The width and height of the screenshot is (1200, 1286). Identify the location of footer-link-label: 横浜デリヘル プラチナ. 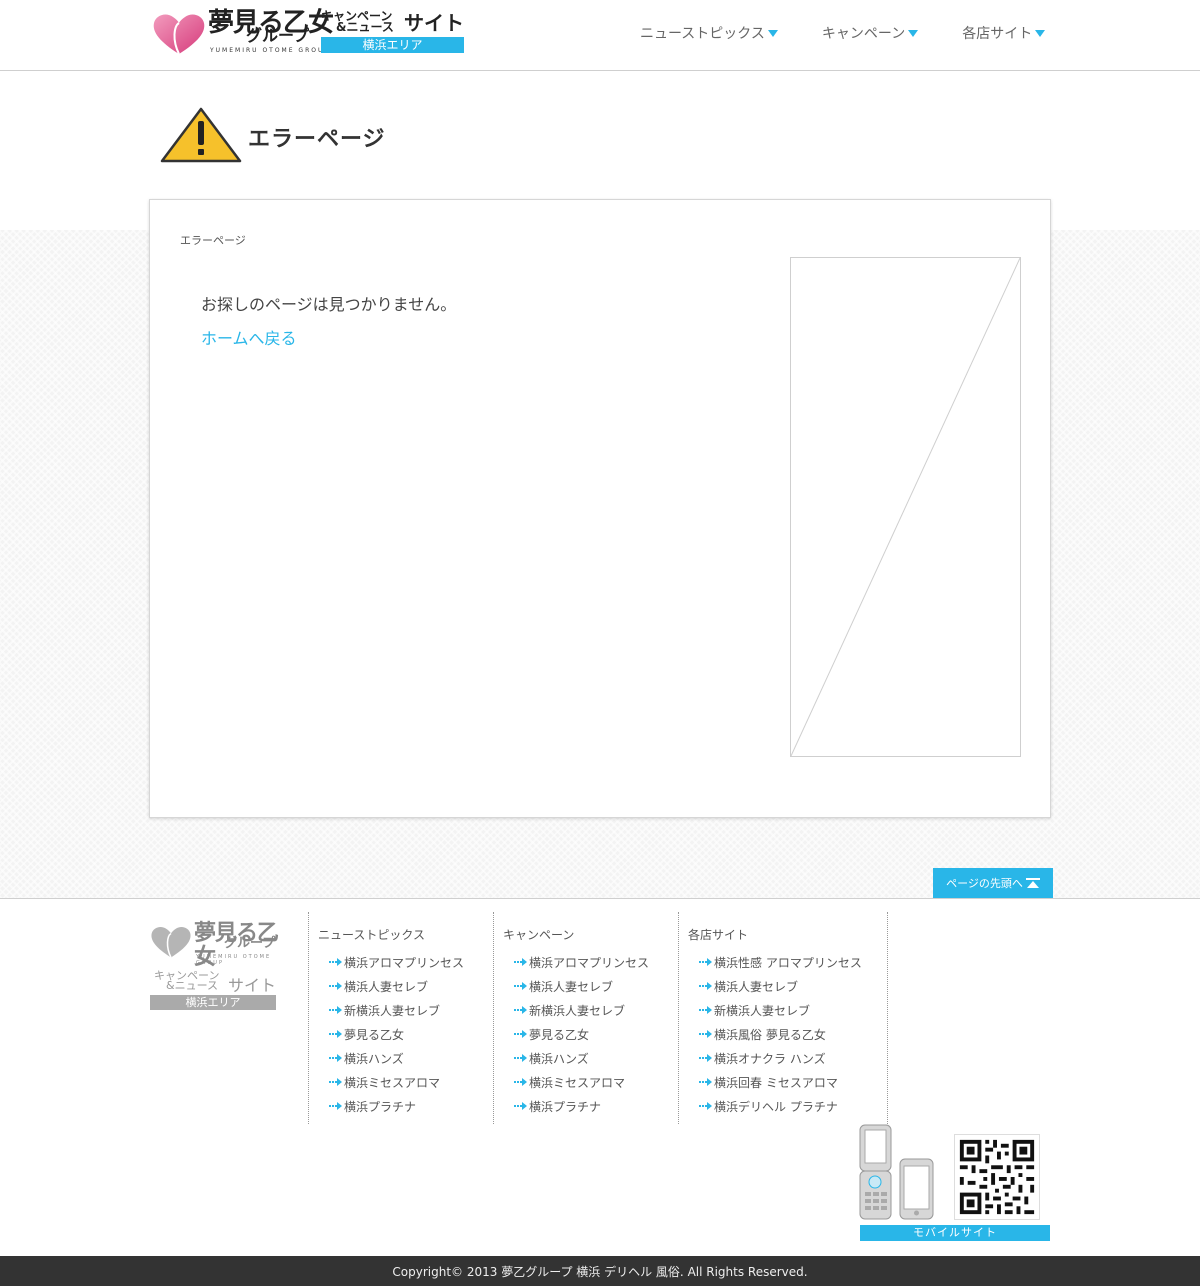
(776, 1106).